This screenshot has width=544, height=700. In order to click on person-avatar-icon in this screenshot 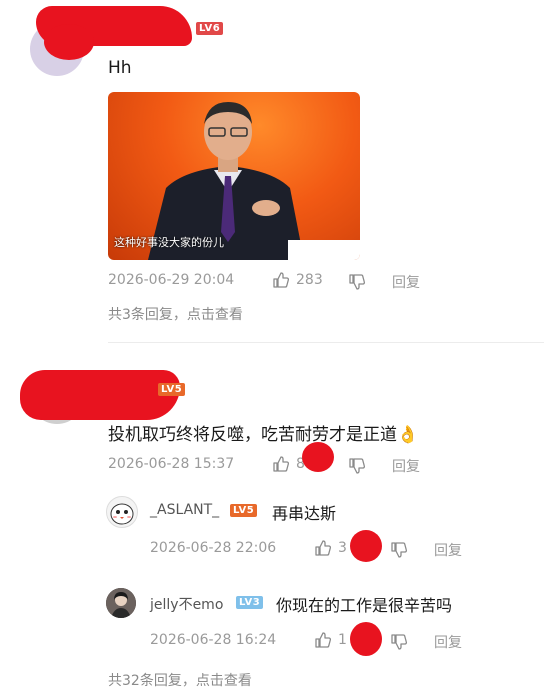, I will do `click(121, 603)`.